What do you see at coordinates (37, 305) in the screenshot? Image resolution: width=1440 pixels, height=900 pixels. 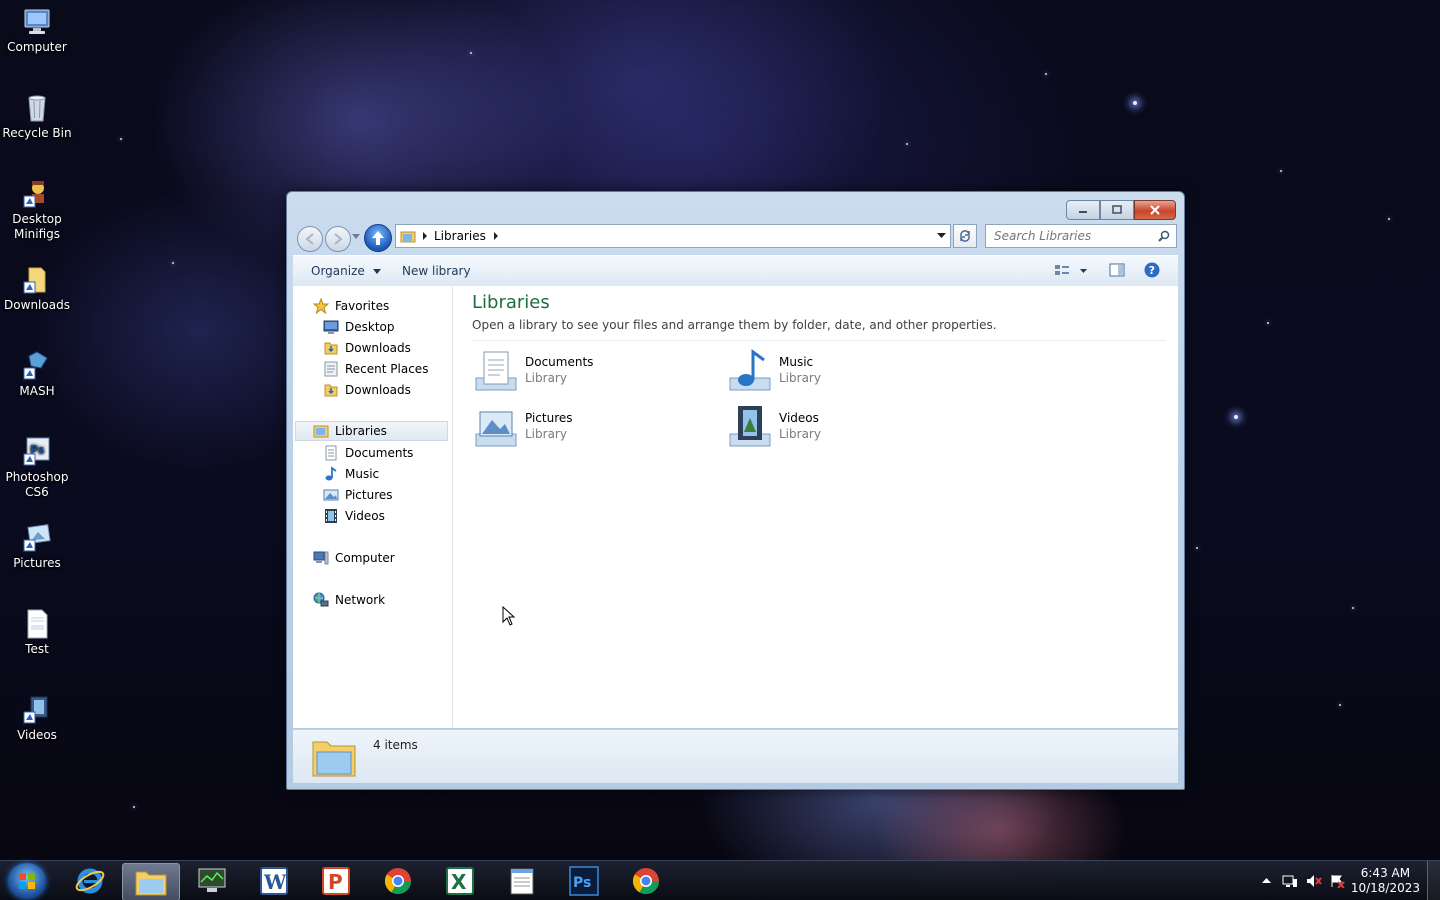 I see `desktop-icon-label: Downloads` at bounding box center [37, 305].